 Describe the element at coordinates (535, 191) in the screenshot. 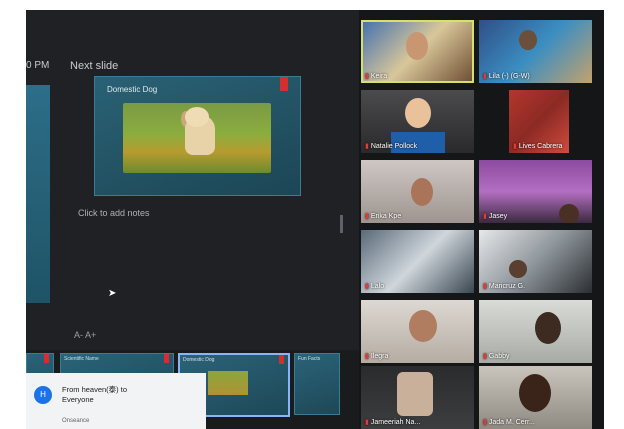

I see `participant-tile: ▮ Jasey` at that location.